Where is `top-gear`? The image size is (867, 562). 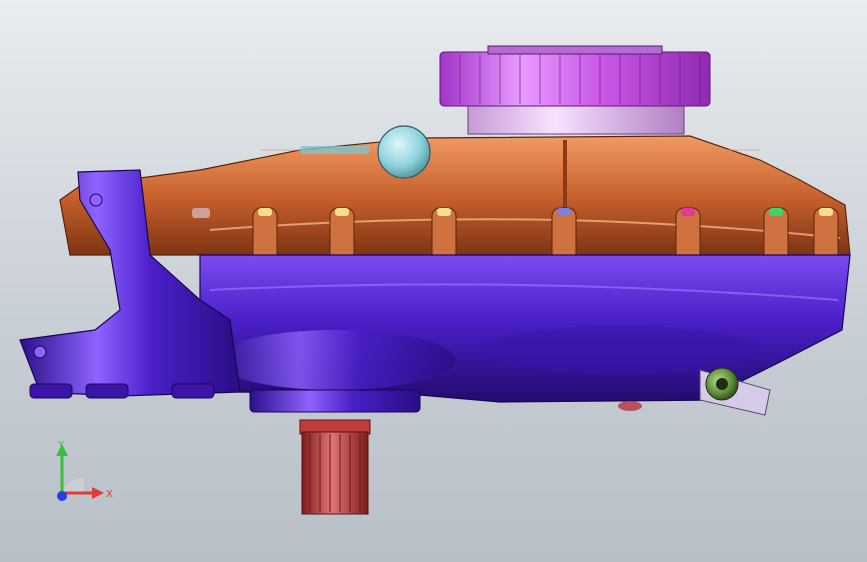 top-gear is located at coordinates (575, 90).